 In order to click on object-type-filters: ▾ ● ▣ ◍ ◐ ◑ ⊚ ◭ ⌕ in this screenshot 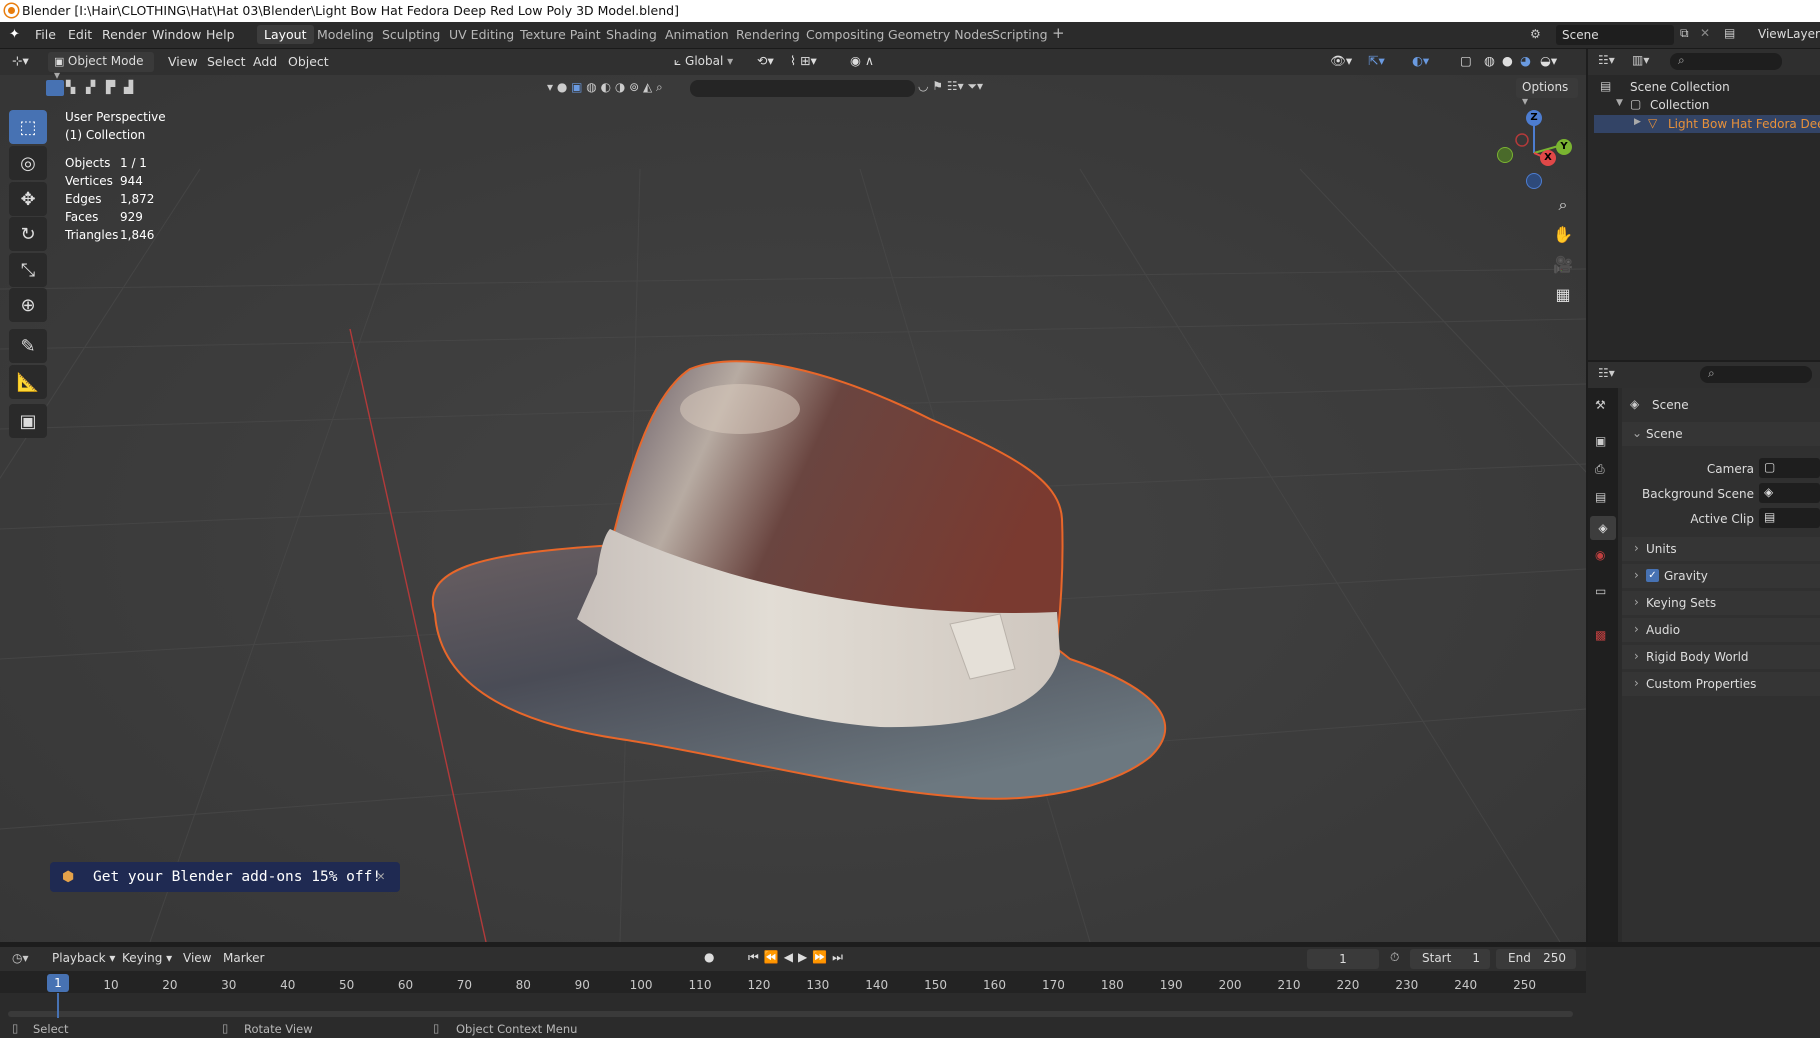, I will do `click(605, 89)`.